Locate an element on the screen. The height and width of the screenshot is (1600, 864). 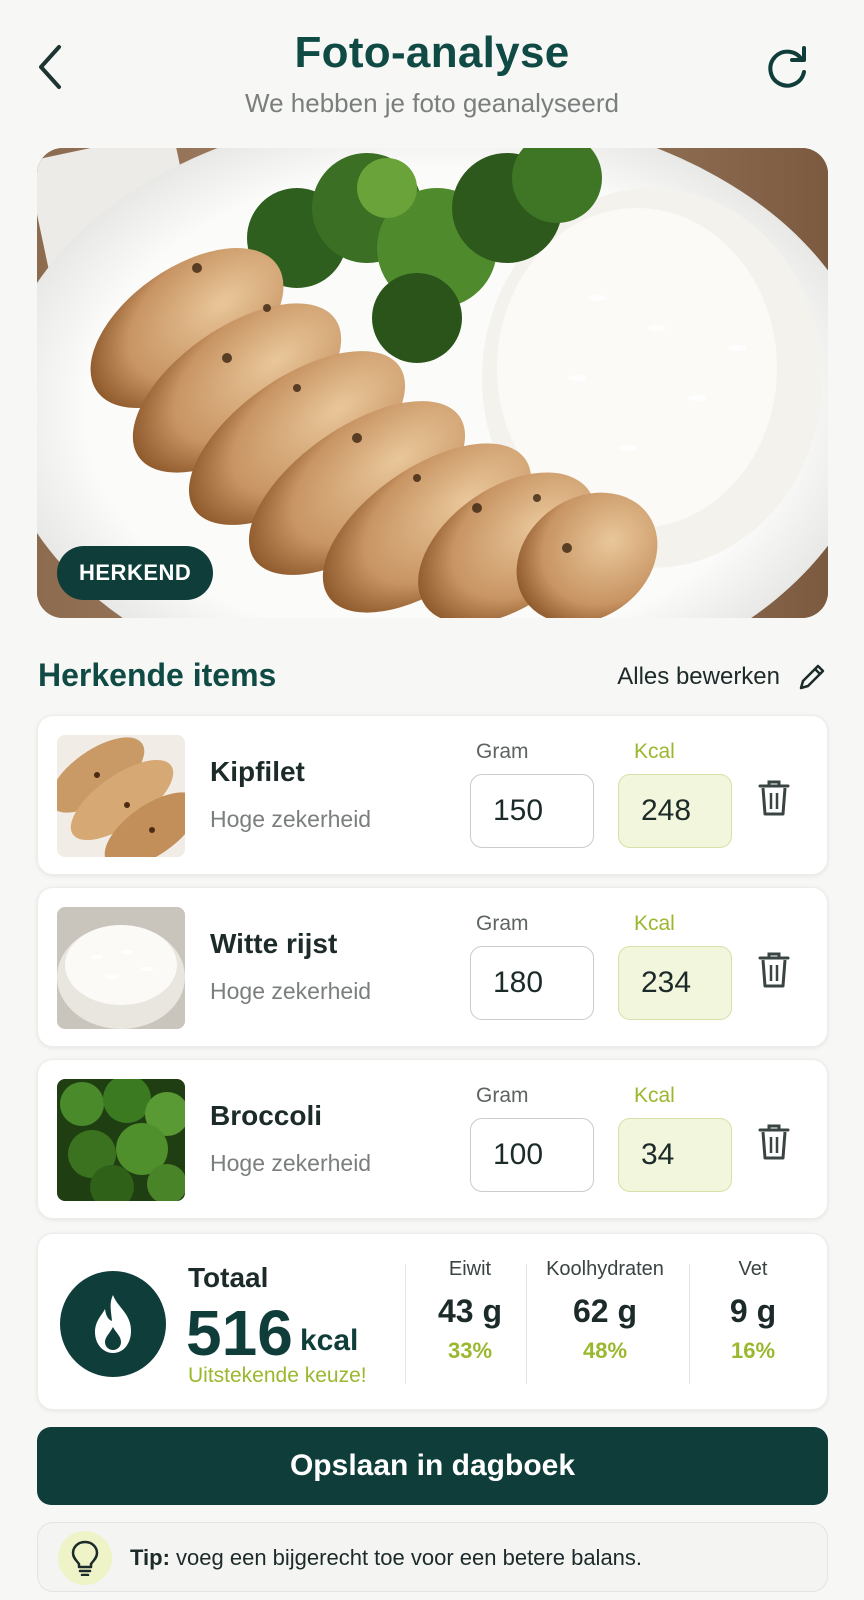
macro-name: Koolhydraten is located at coordinates (605, 1269).